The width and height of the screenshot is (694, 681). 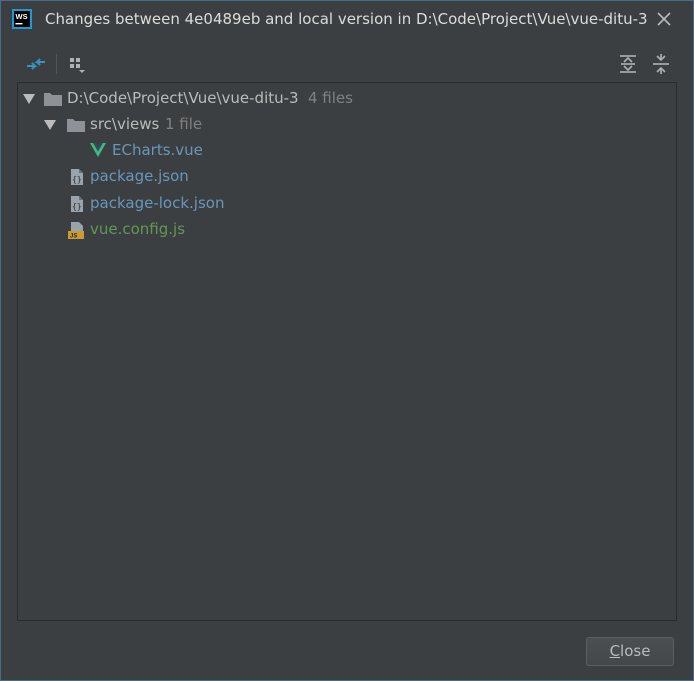 What do you see at coordinates (183, 98) in the screenshot?
I see `root-label: D:\Code\Project\Vue\vue-ditu-3` at bounding box center [183, 98].